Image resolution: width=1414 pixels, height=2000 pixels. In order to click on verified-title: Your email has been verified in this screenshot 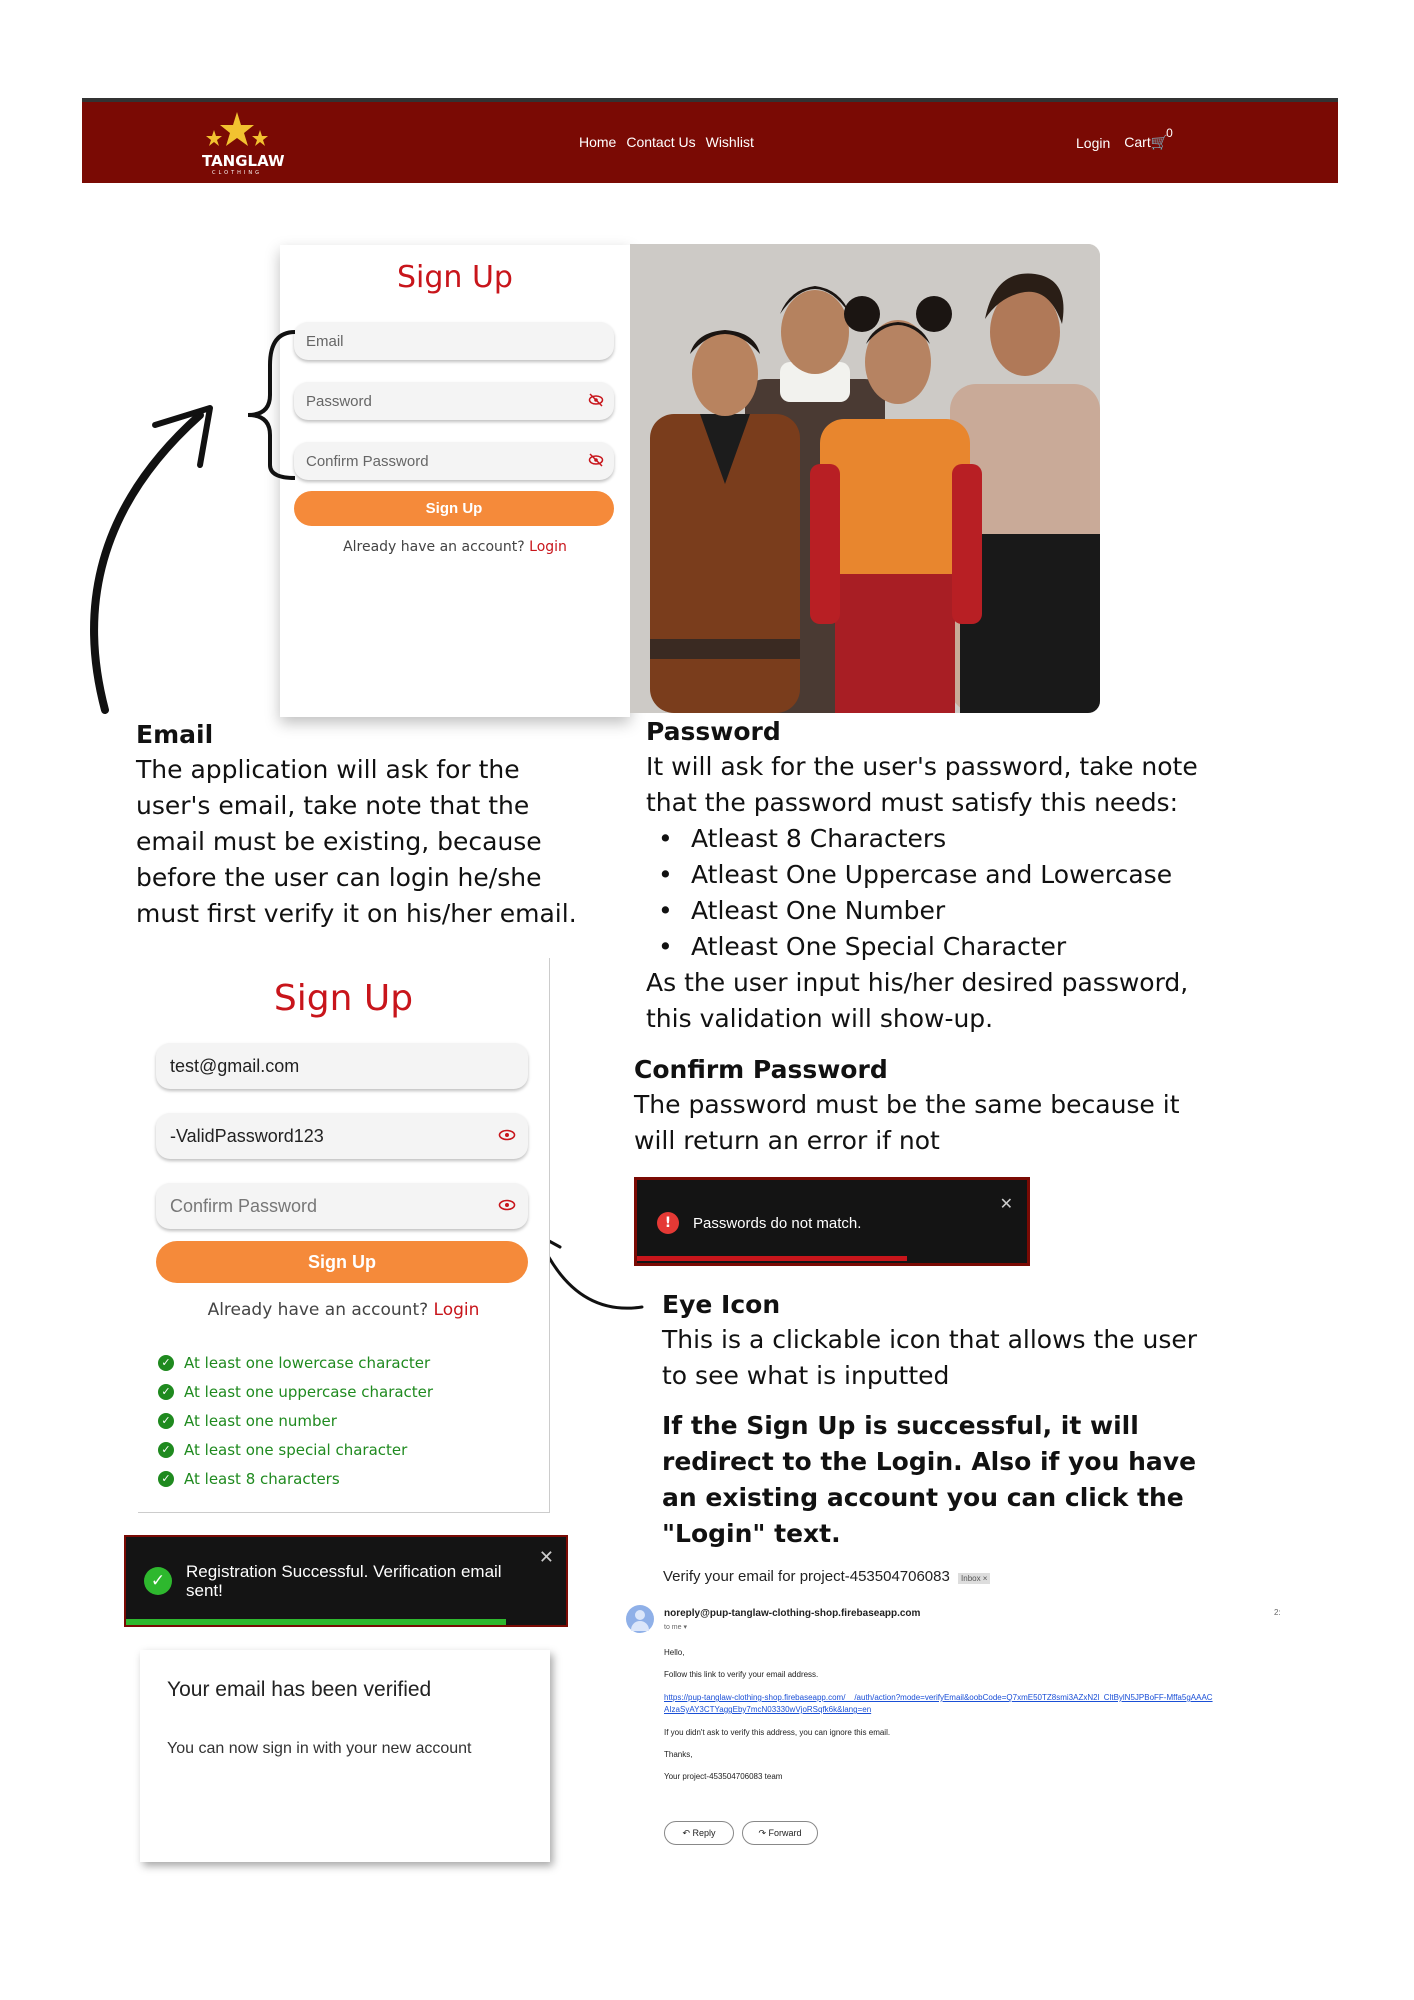, I will do `click(299, 1689)`.